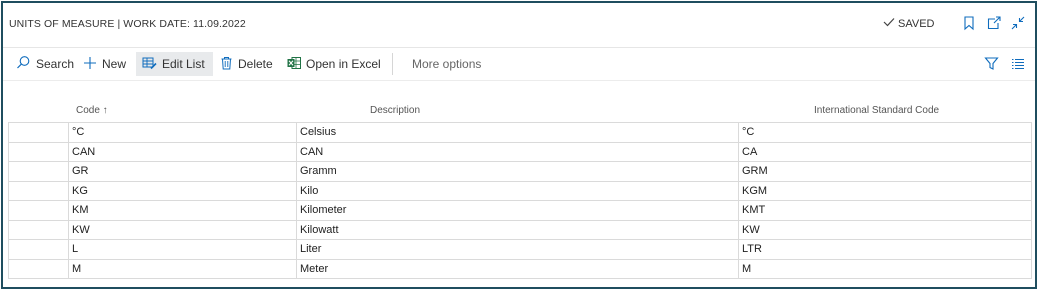 The image size is (1041, 293). I want to click on open-in-excel-label: Open in Excel, so click(343, 64).